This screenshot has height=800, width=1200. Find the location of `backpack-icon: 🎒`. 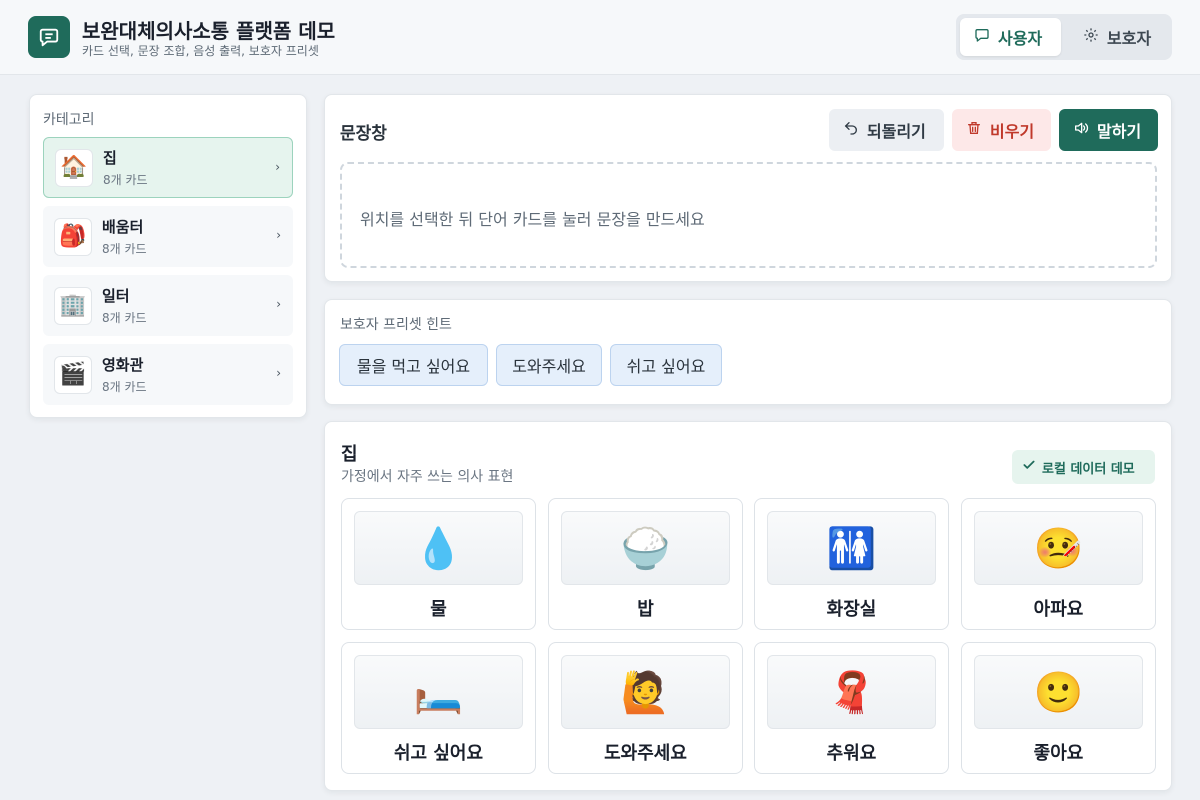

backpack-icon: 🎒 is located at coordinates (73, 236).